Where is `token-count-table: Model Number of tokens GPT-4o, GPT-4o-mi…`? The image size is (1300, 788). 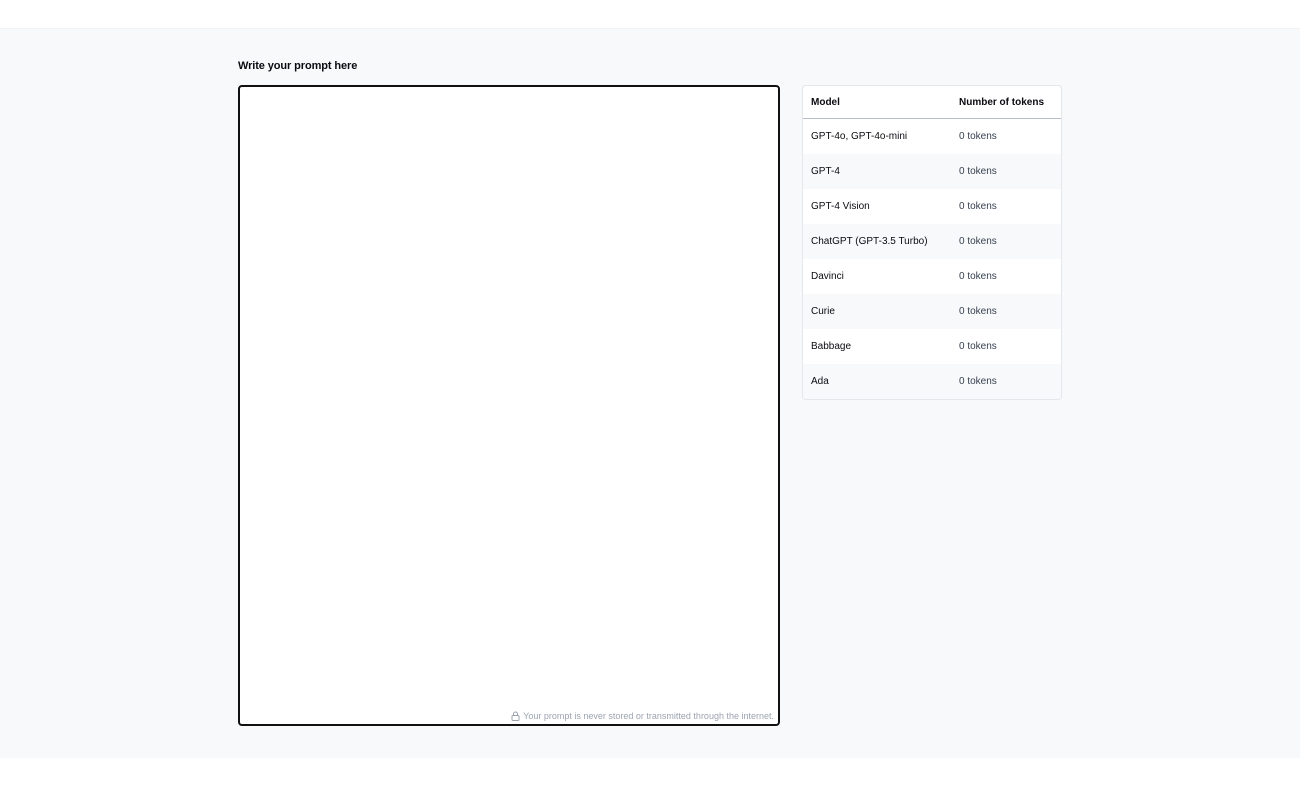 token-count-table: Model Number of tokens GPT-4o, GPT-4o-mi… is located at coordinates (932, 242).